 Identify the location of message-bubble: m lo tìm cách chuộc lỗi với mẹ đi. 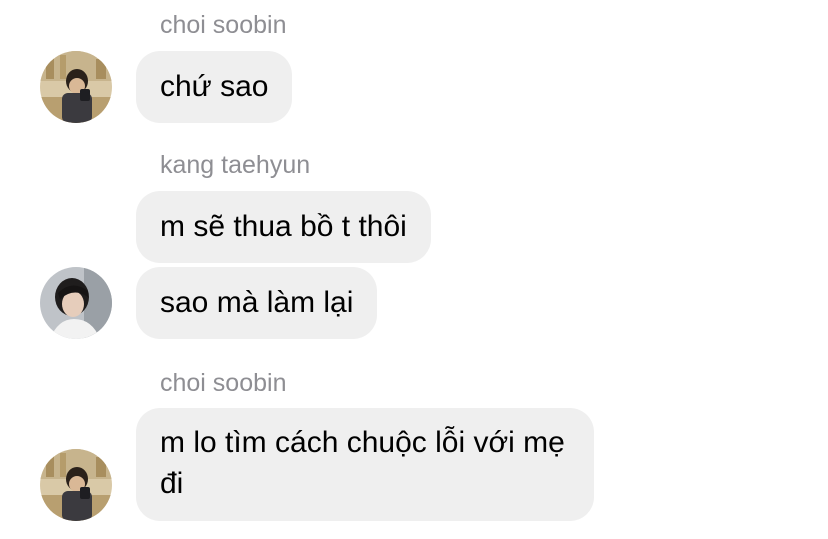
(365, 464).